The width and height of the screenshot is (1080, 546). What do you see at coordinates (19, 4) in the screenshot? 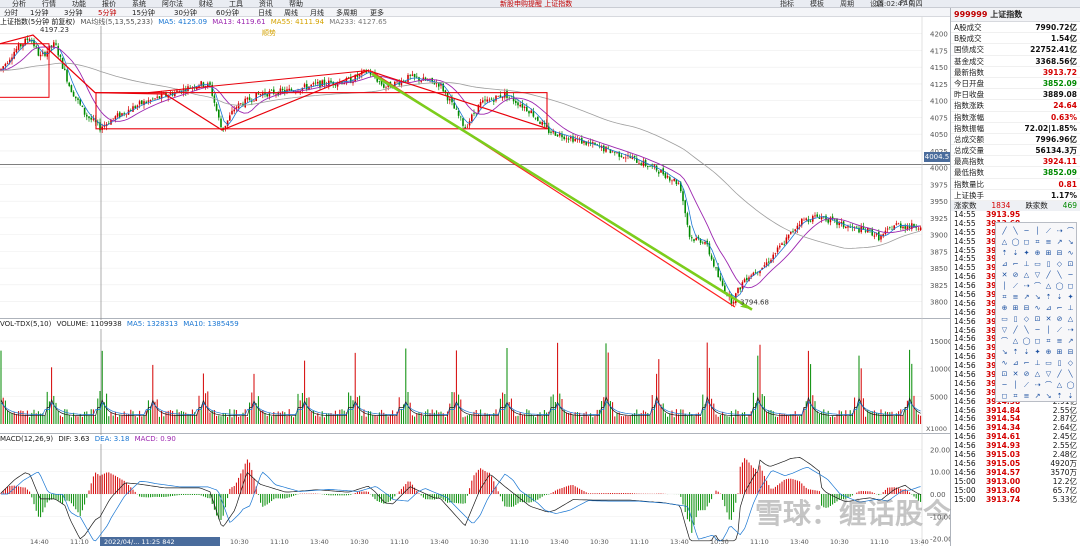
I see `menu-item: 分析` at bounding box center [19, 4].